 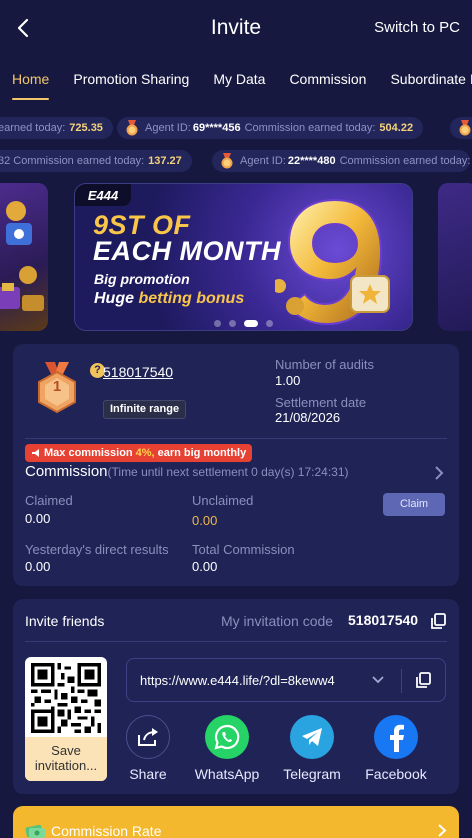 What do you see at coordinates (72, 161) in the screenshot?
I see `ticker-label: 32 Commission earned today:` at bounding box center [72, 161].